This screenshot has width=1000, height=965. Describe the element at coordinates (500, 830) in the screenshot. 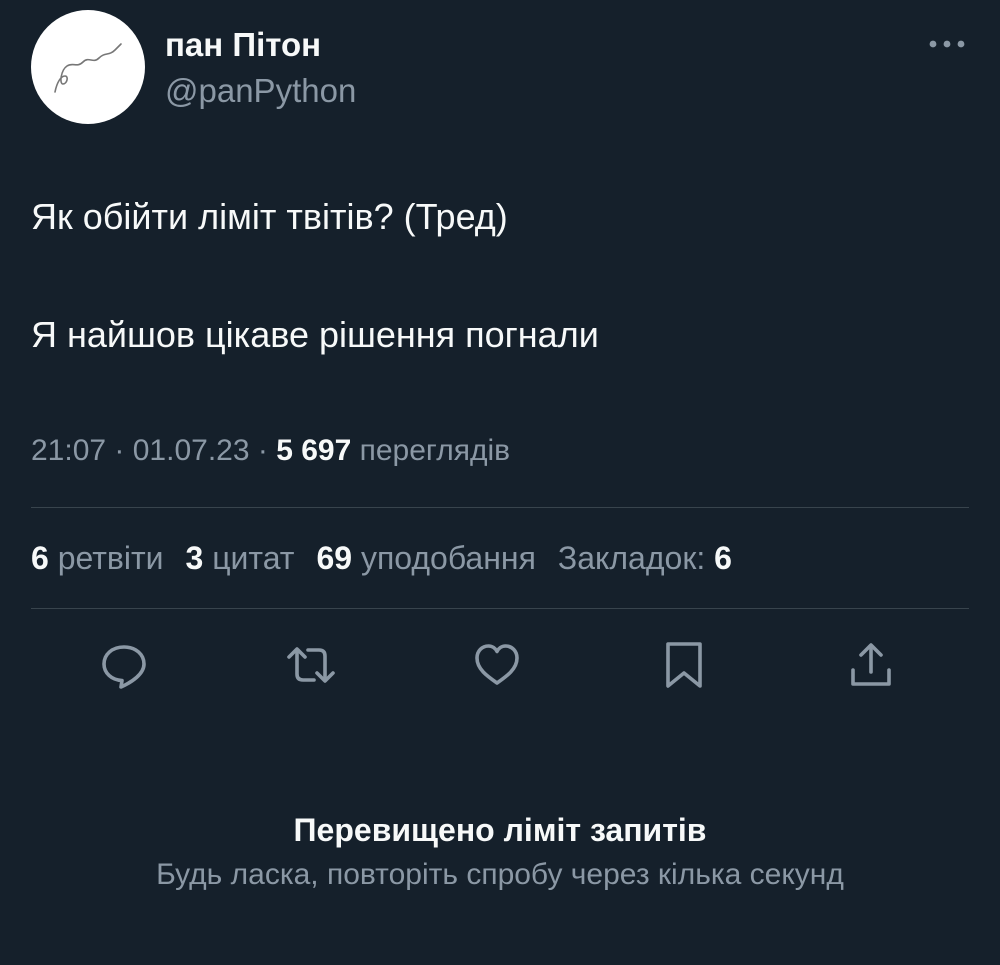

I see `rate-limit-error-title: Перевищено ліміт запитів` at that location.